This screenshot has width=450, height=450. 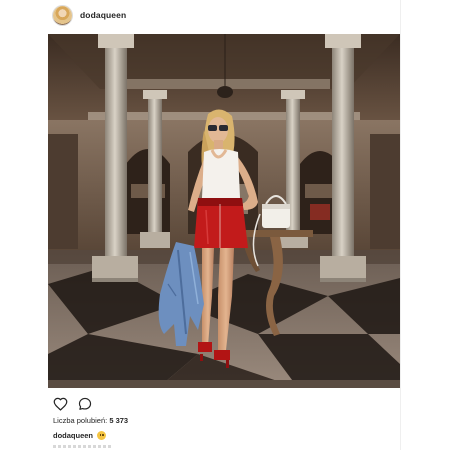 I want to click on heart-icon, so click(x=60, y=404).